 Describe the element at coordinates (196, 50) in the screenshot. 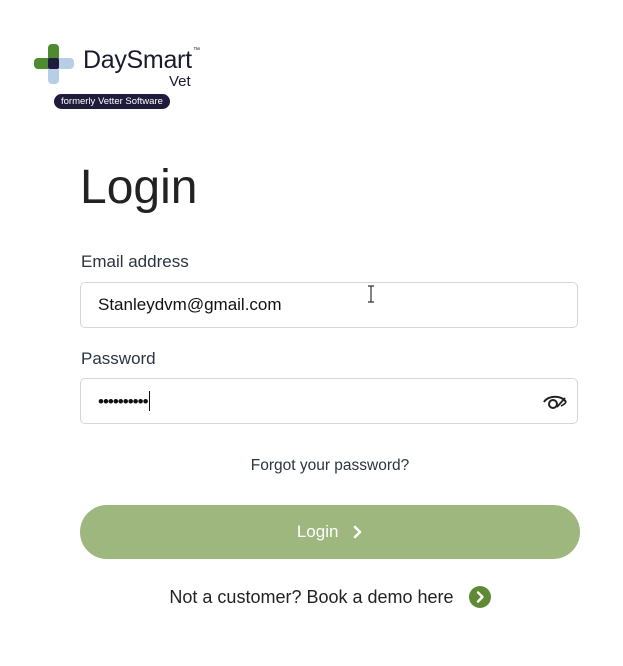

I see `logo-trademark: ™` at that location.